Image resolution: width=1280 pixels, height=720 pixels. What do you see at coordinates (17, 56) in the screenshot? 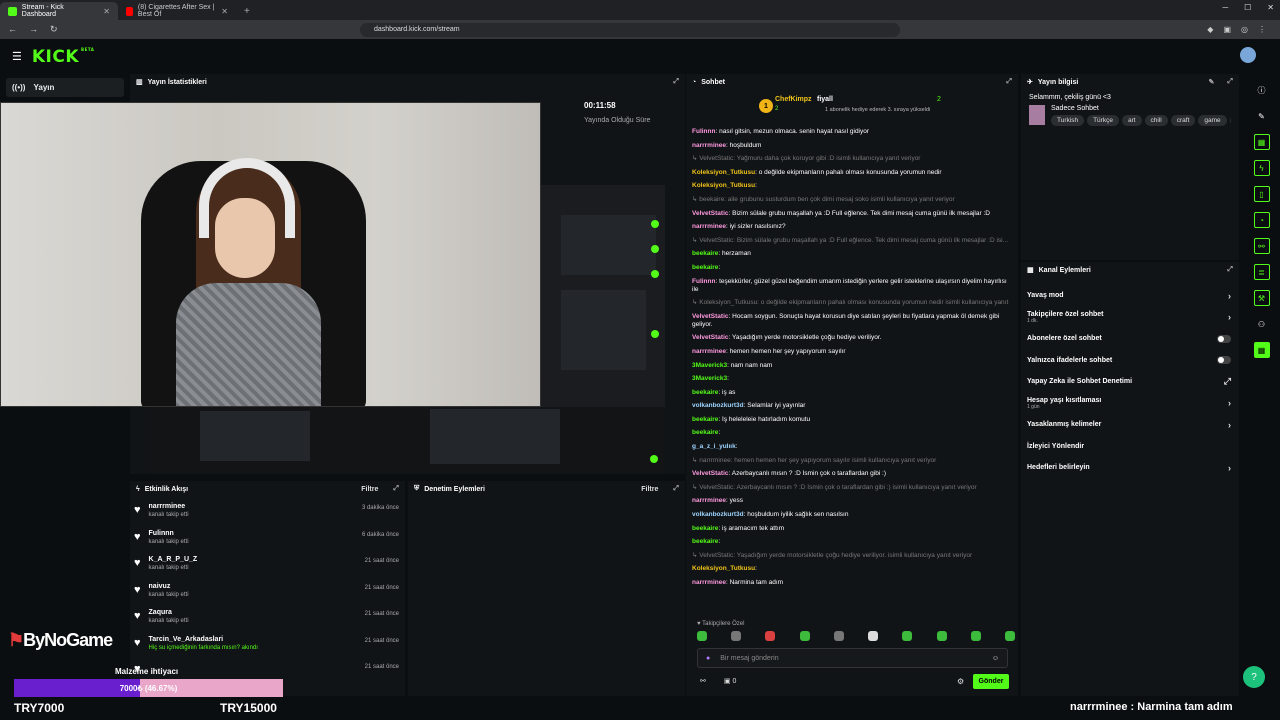
I see `hamburger-menu-icon: ☰` at bounding box center [17, 56].